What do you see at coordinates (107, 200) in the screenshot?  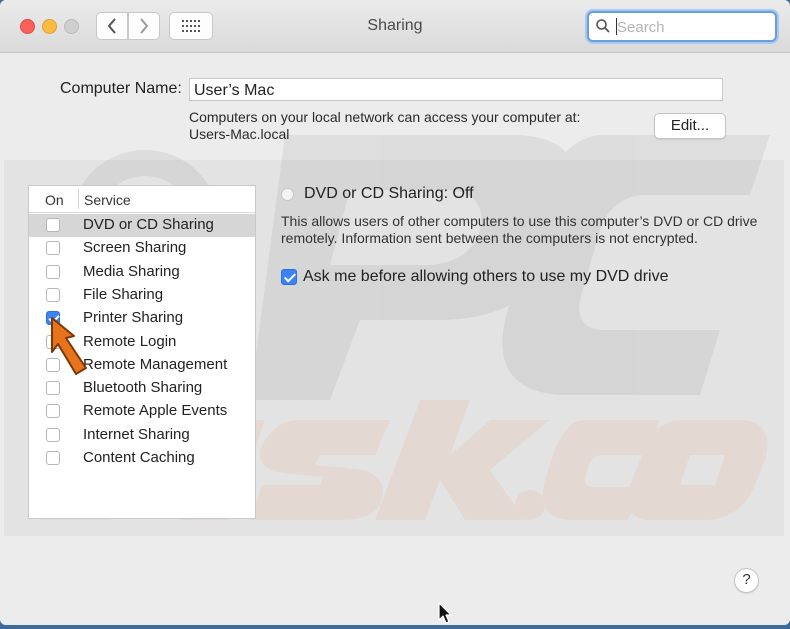 I see `column-header-service: Service` at bounding box center [107, 200].